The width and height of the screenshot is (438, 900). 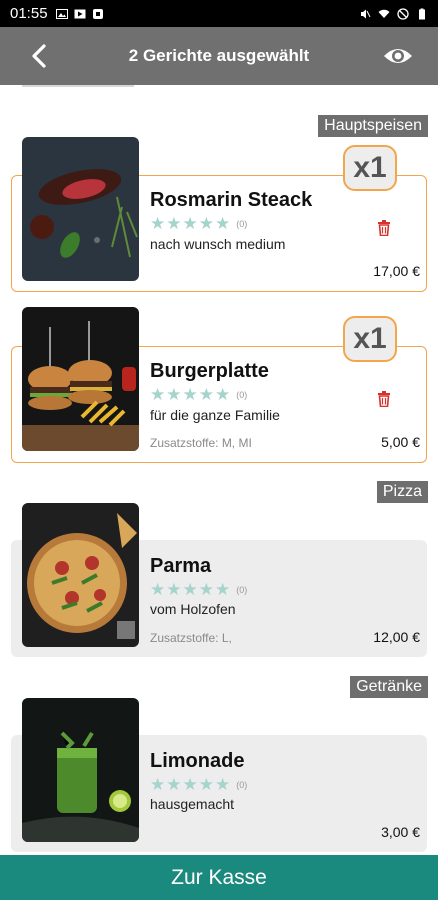 I want to click on status-bar: 01:55, so click(x=219, y=13).